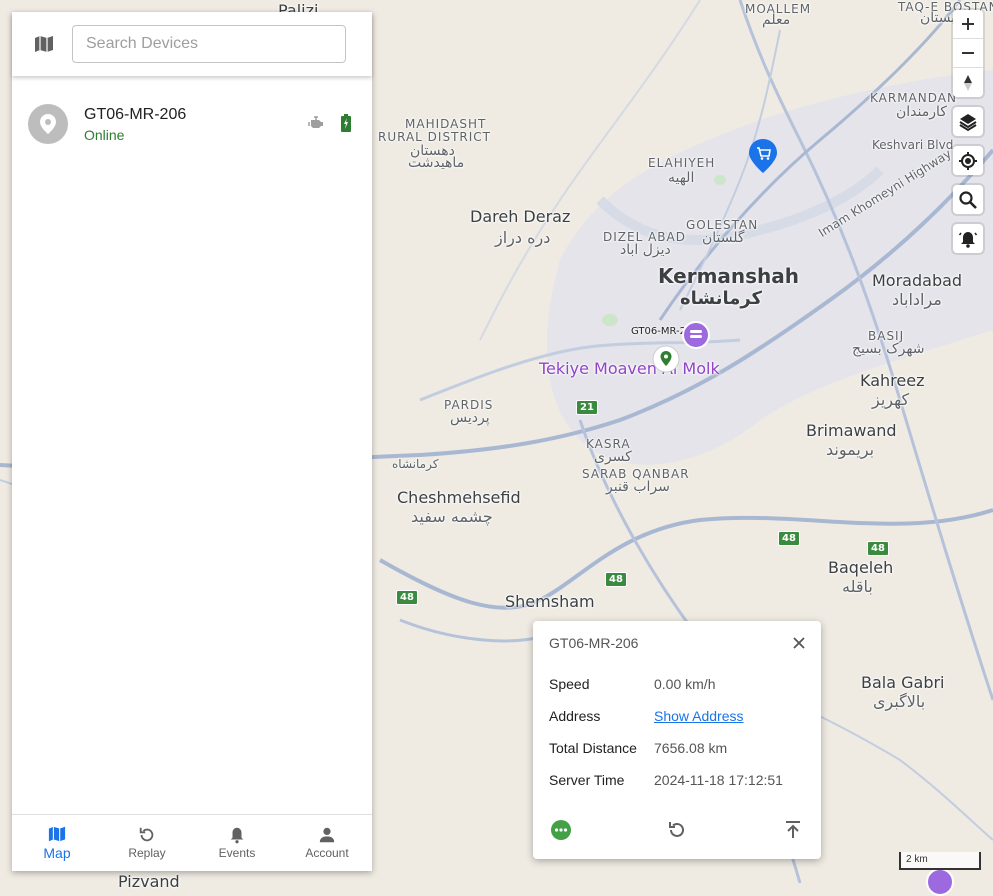 The image size is (993, 896). I want to click on row-key: Total Distance, so click(593, 748).